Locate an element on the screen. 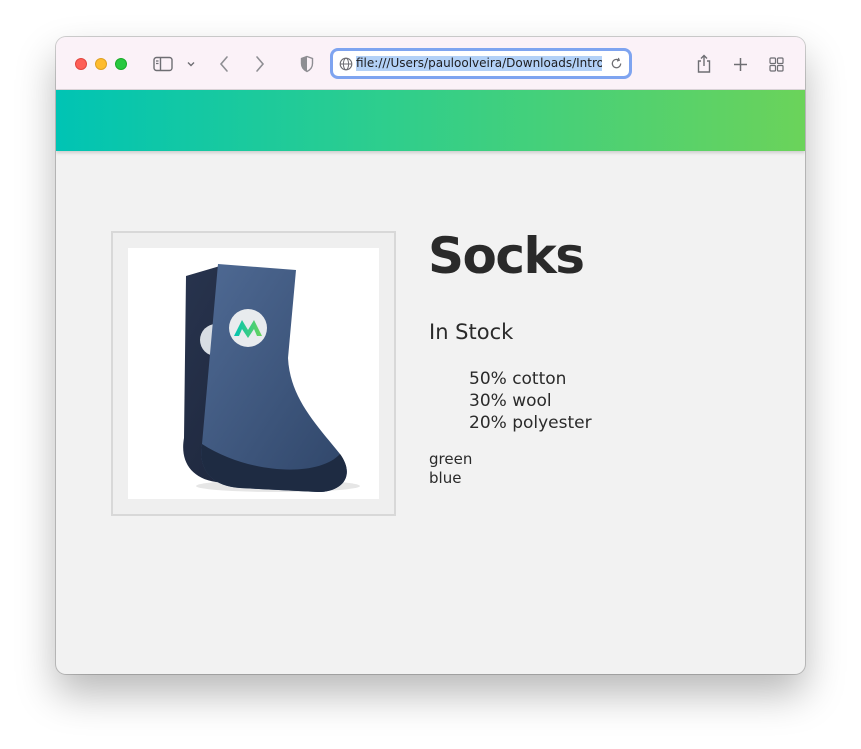  product-title: Socks is located at coordinates (506, 256).